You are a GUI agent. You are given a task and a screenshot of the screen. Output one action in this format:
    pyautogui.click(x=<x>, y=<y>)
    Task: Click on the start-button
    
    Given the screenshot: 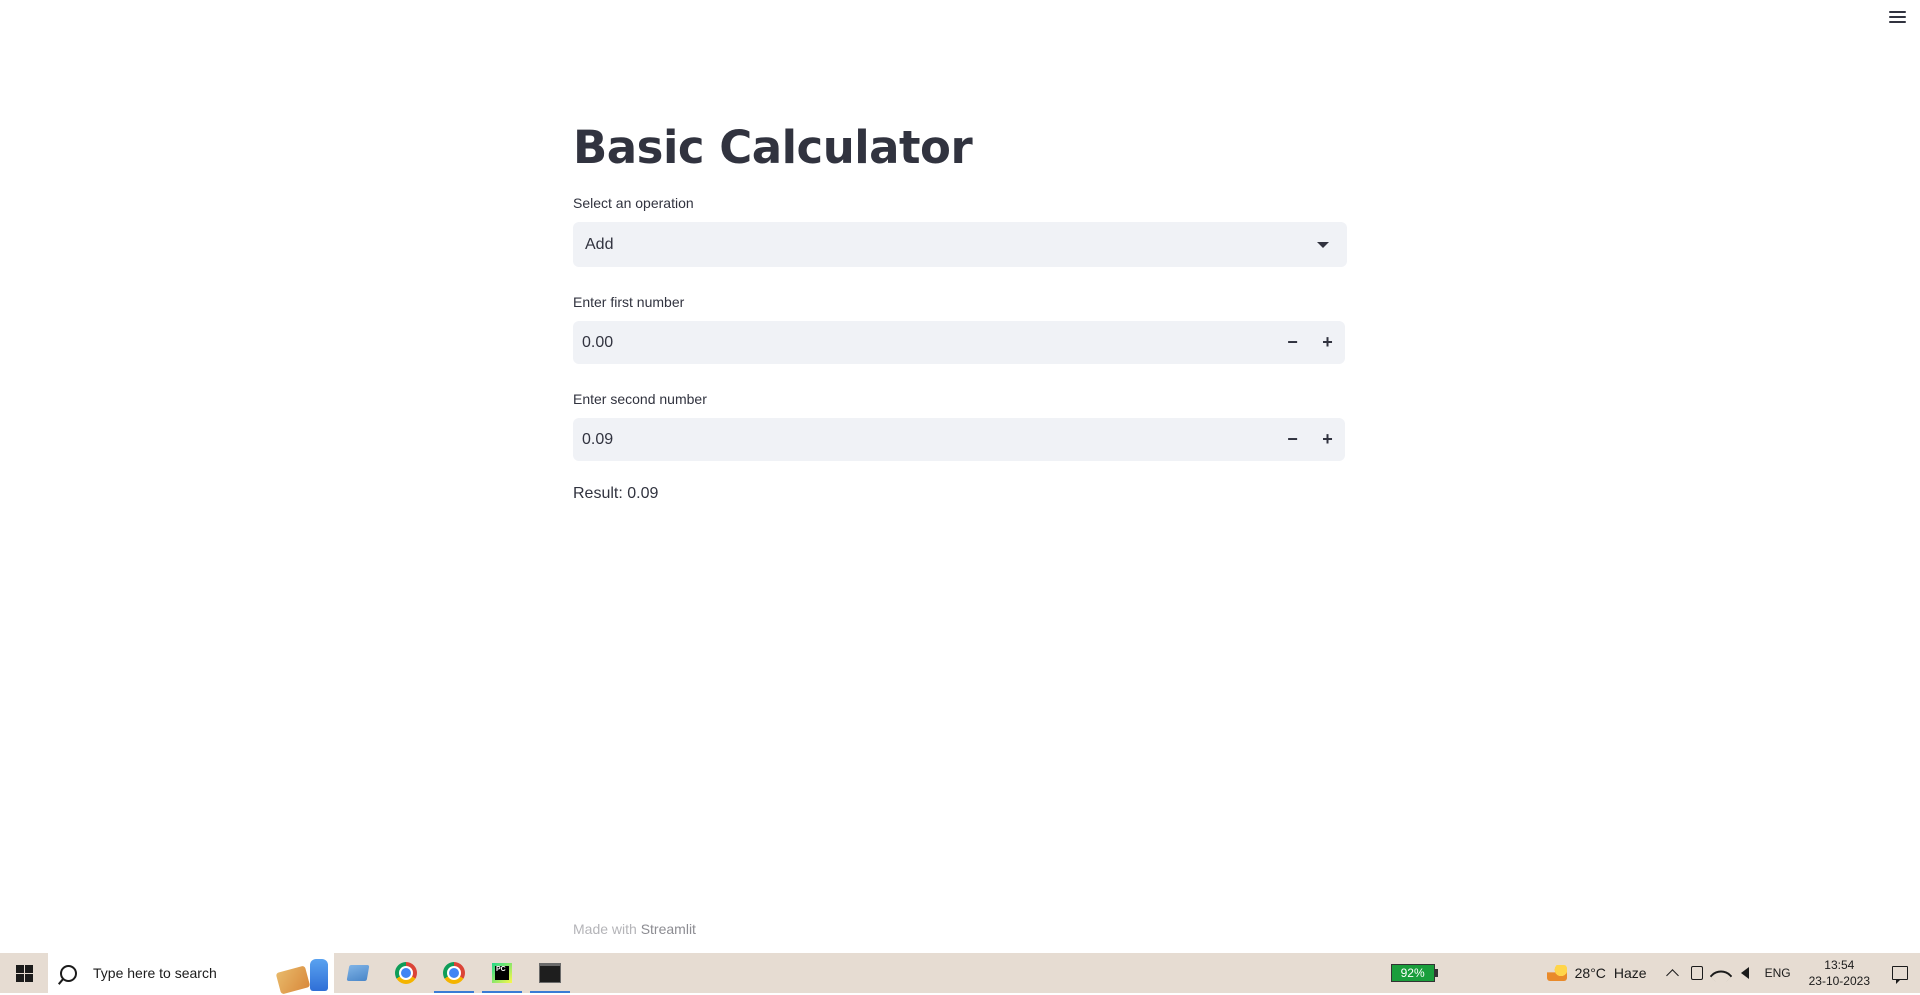 What is the action you would take?
    pyautogui.click(x=24, y=973)
    